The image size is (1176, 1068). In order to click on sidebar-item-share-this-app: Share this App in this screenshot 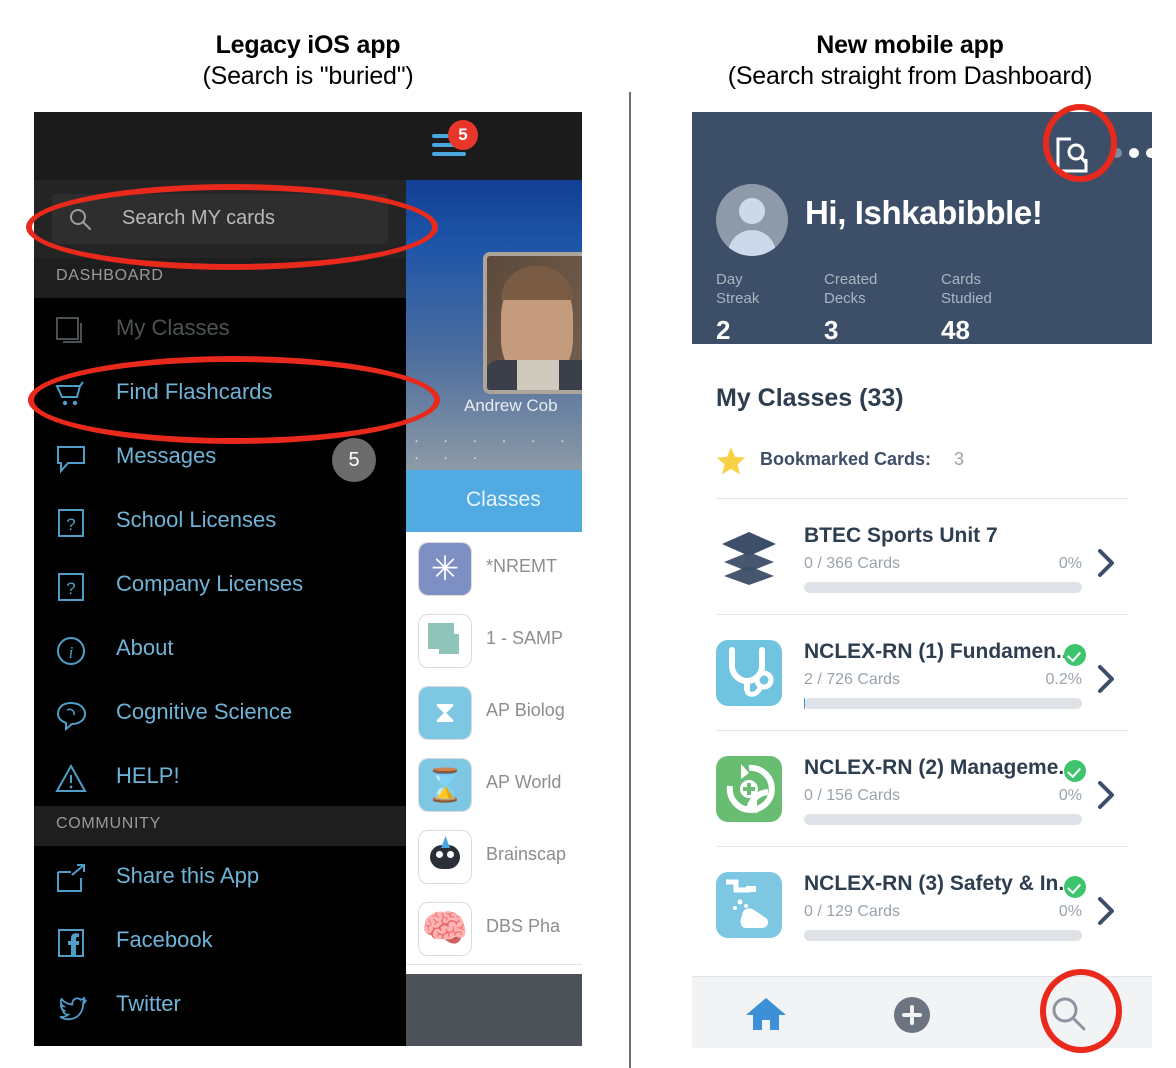, I will do `click(220, 878)`.